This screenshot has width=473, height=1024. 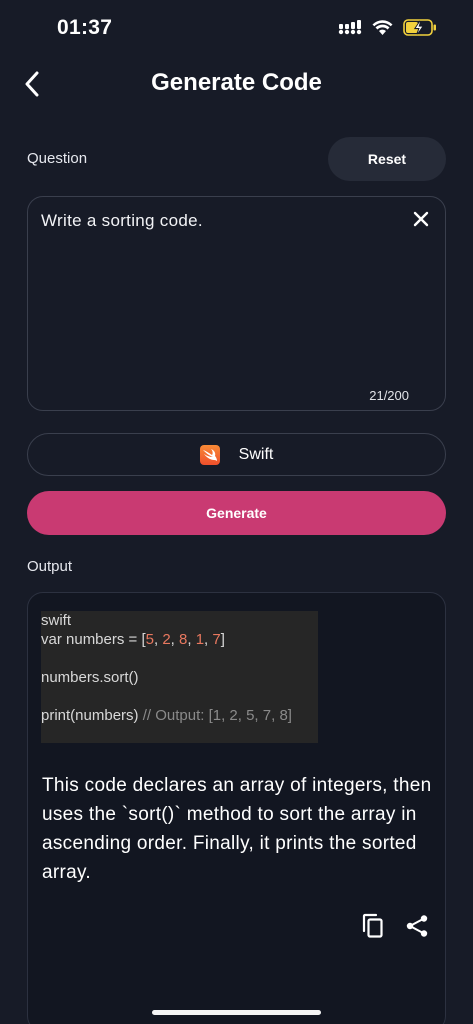 I want to click on home-indicator, so click(x=236, y=1012).